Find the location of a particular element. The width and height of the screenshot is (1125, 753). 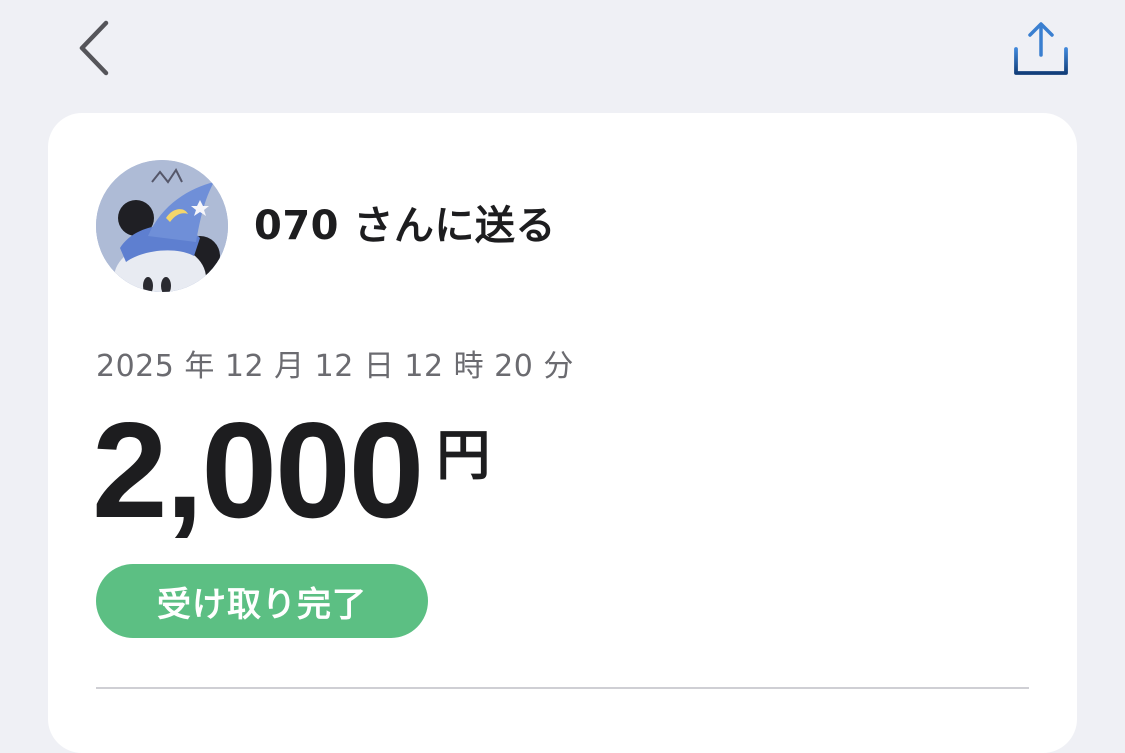

share-icon is located at coordinates (1041, 48).